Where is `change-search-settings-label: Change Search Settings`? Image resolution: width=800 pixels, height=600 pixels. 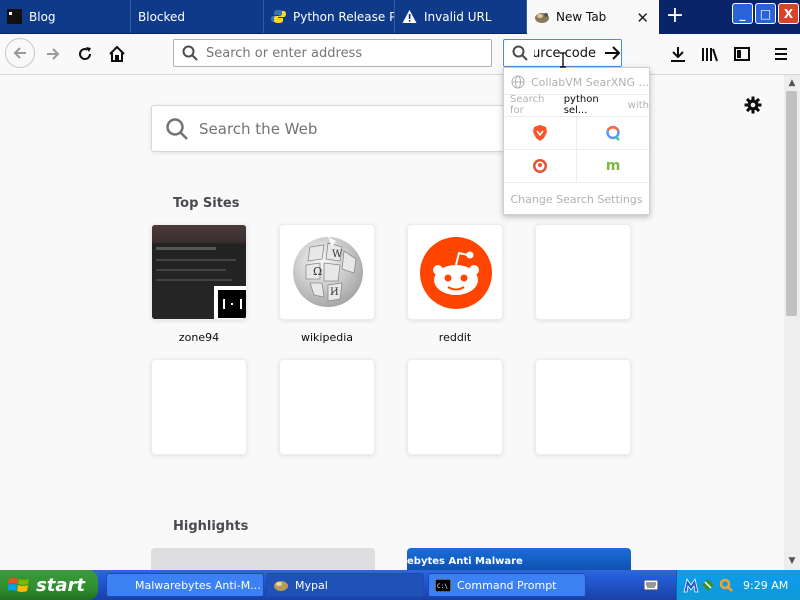 change-search-settings-label: Change Search Settings is located at coordinates (576, 199).